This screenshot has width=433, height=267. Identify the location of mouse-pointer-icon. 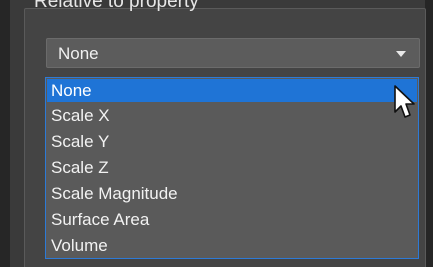
(404, 101).